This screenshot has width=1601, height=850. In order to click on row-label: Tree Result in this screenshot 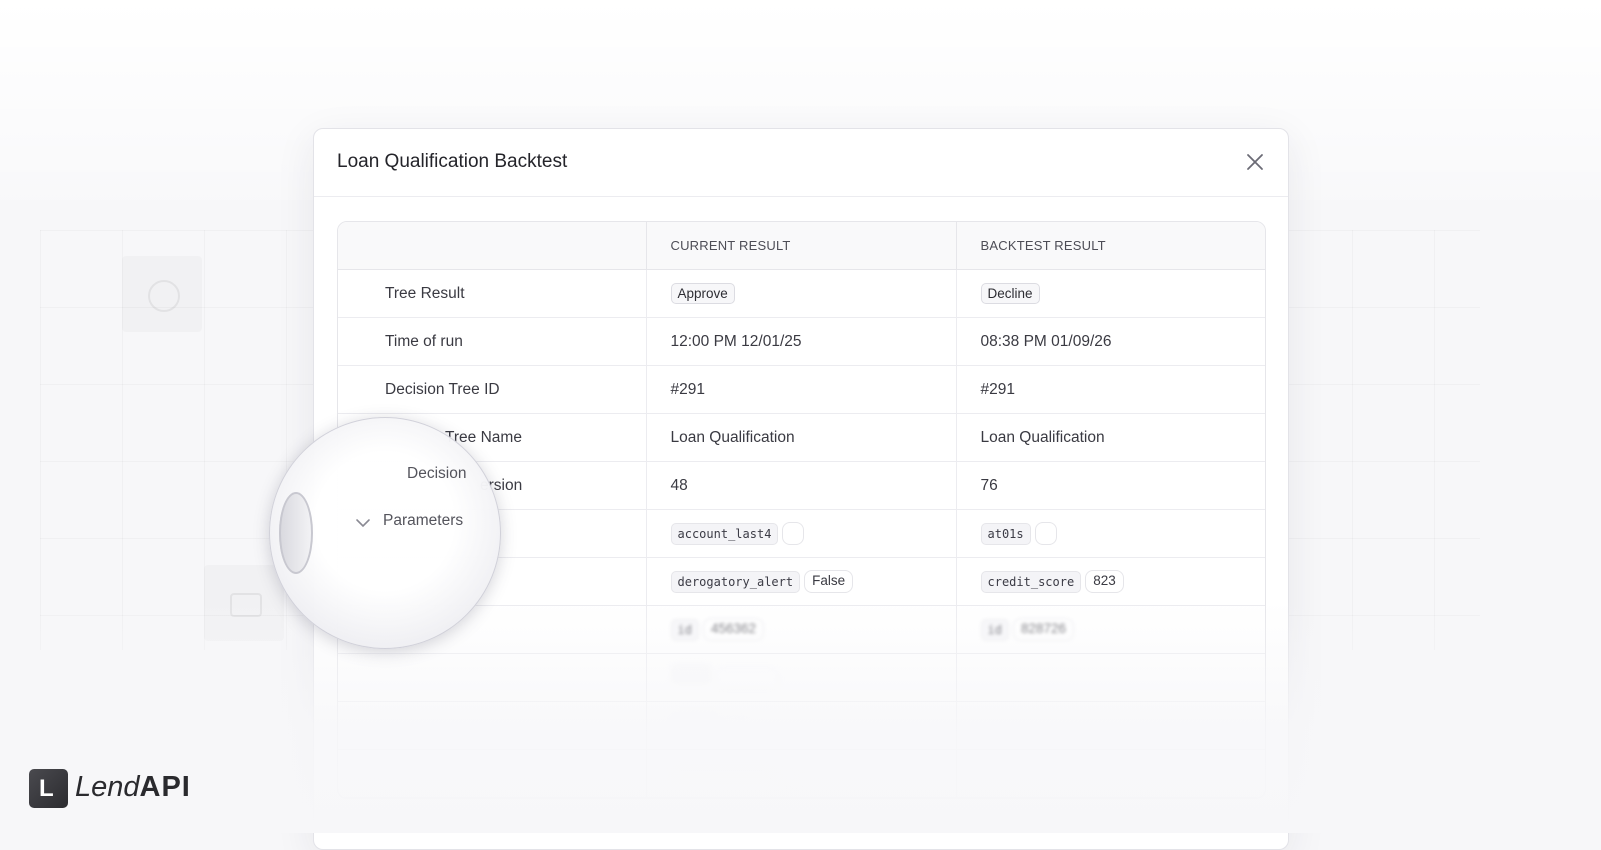, I will do `click(492, 293)`.